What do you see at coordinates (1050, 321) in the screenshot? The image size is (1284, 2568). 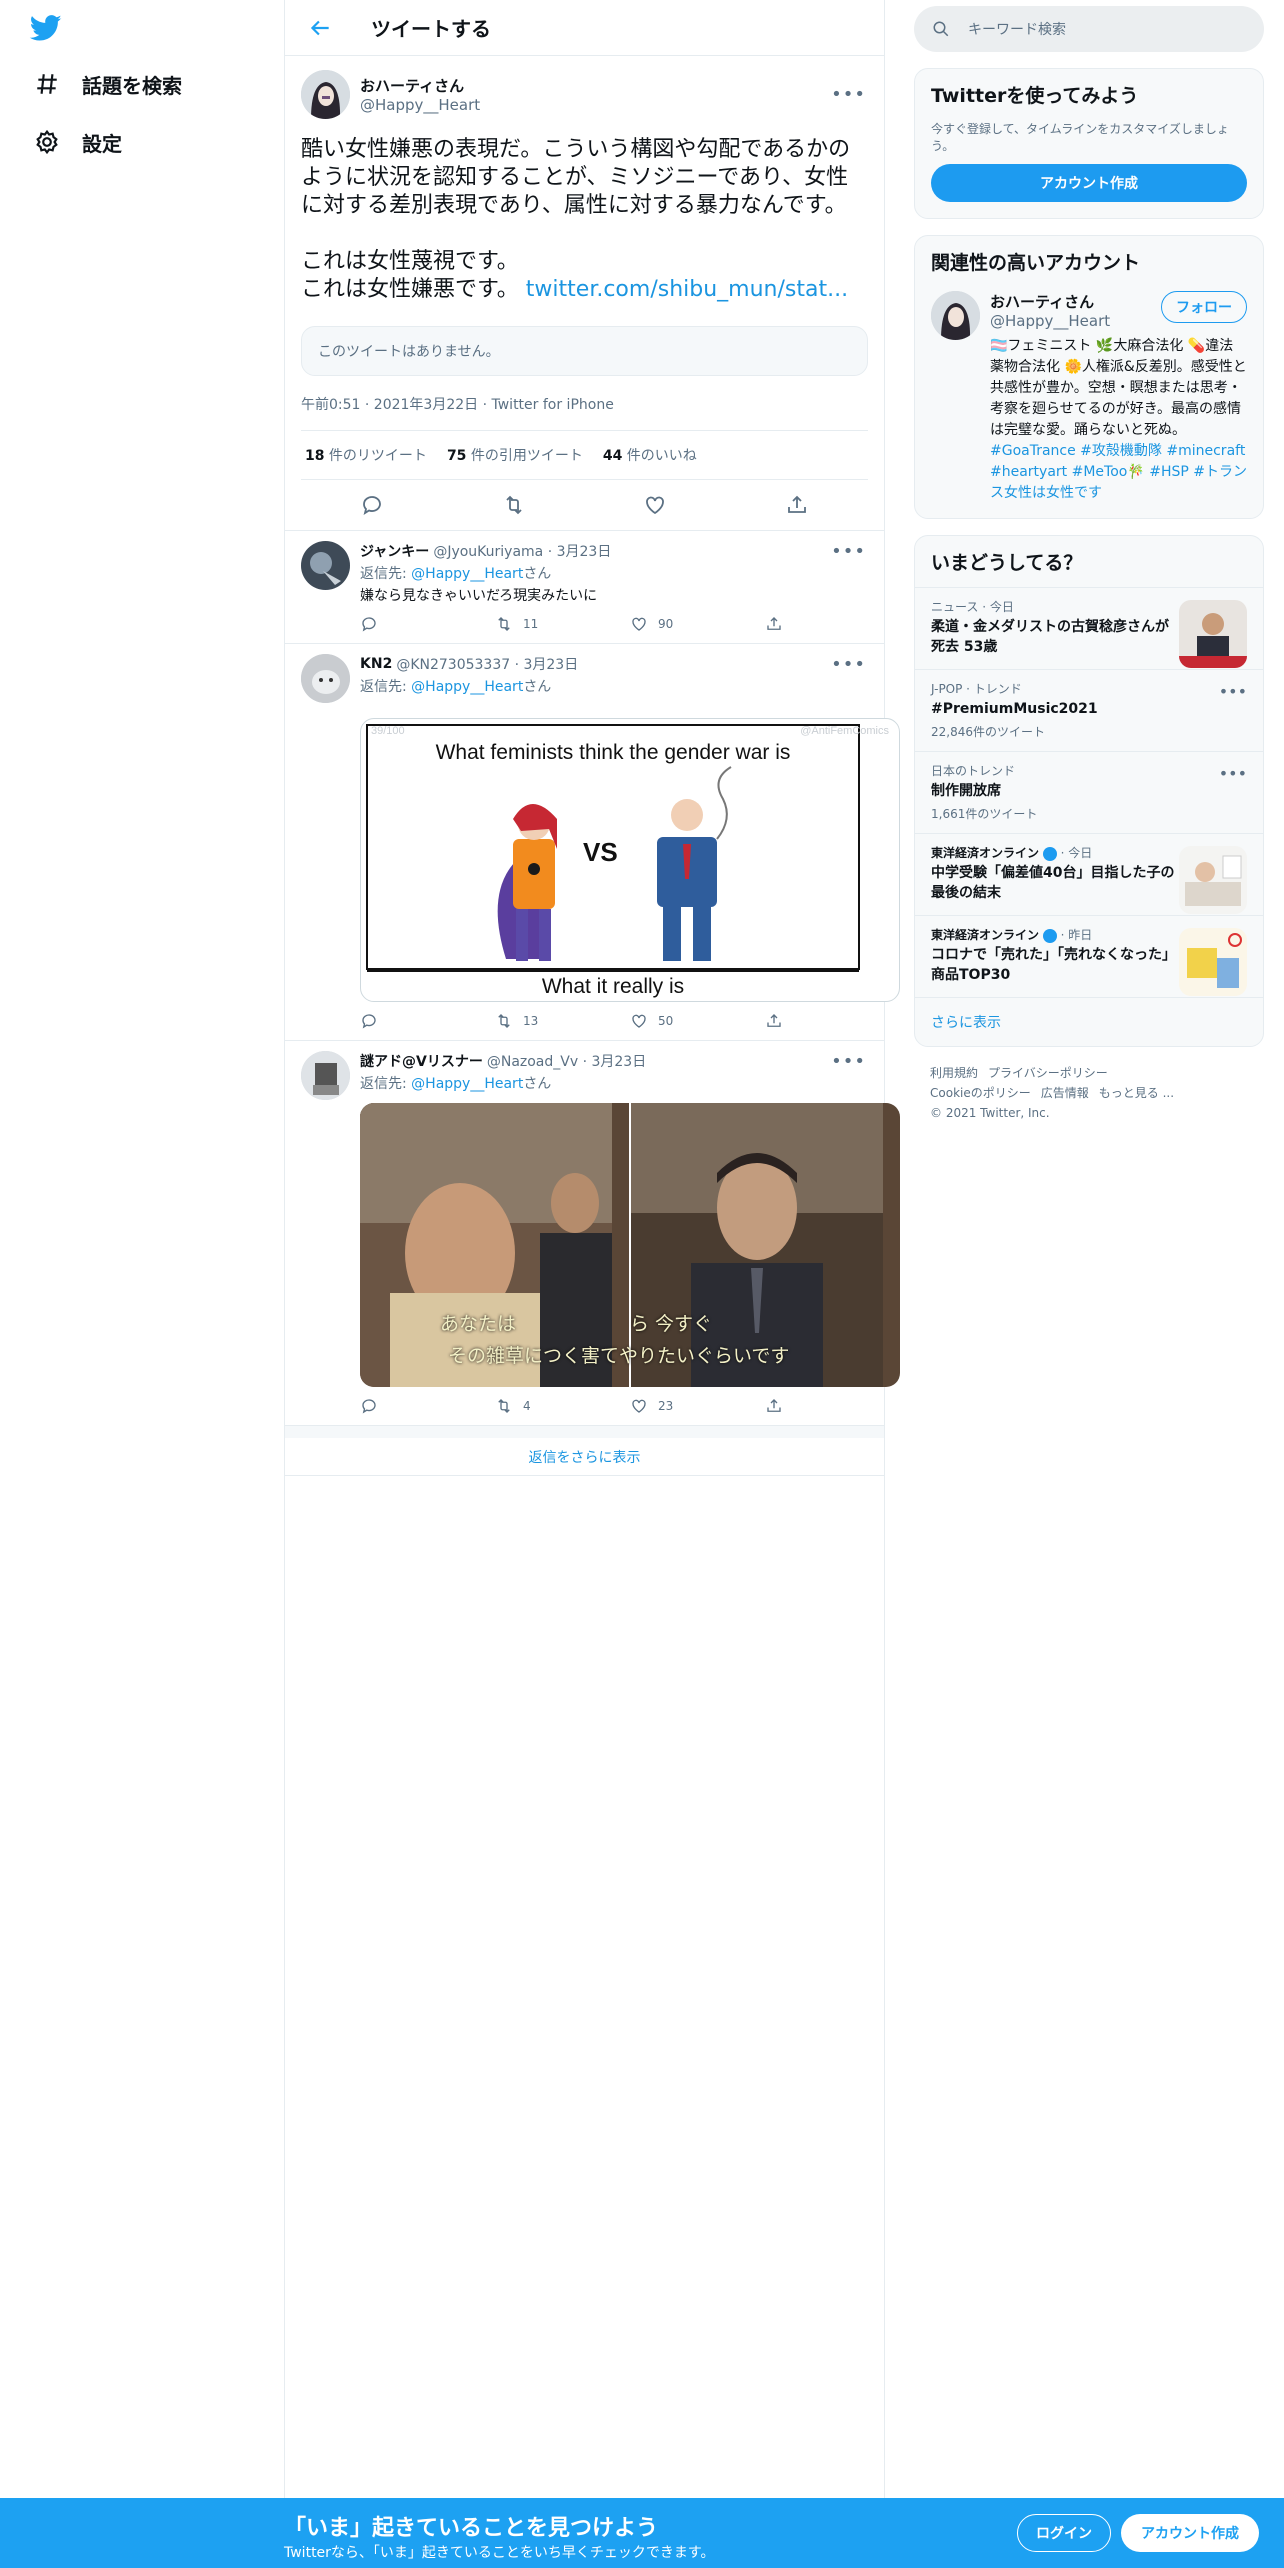 I see `account-handle: @Happy__Heart` at bounding box center [1050, 321].